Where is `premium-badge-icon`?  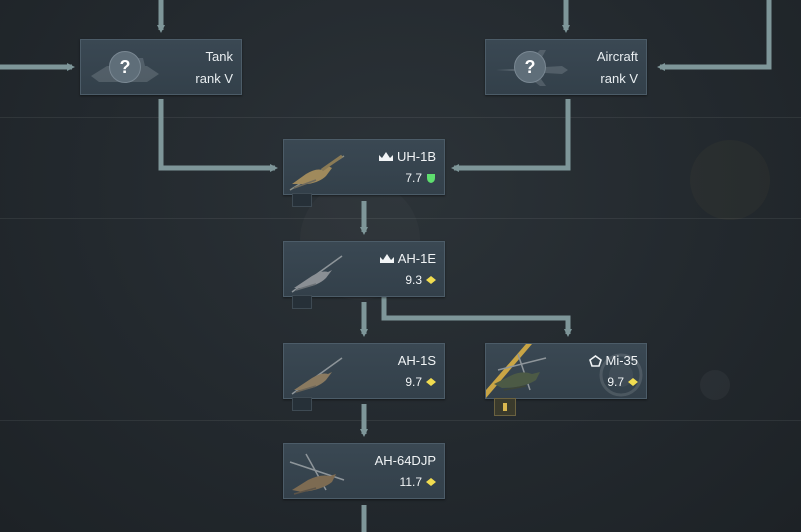 premium-badge-icon is located at coordinates (505, 407).